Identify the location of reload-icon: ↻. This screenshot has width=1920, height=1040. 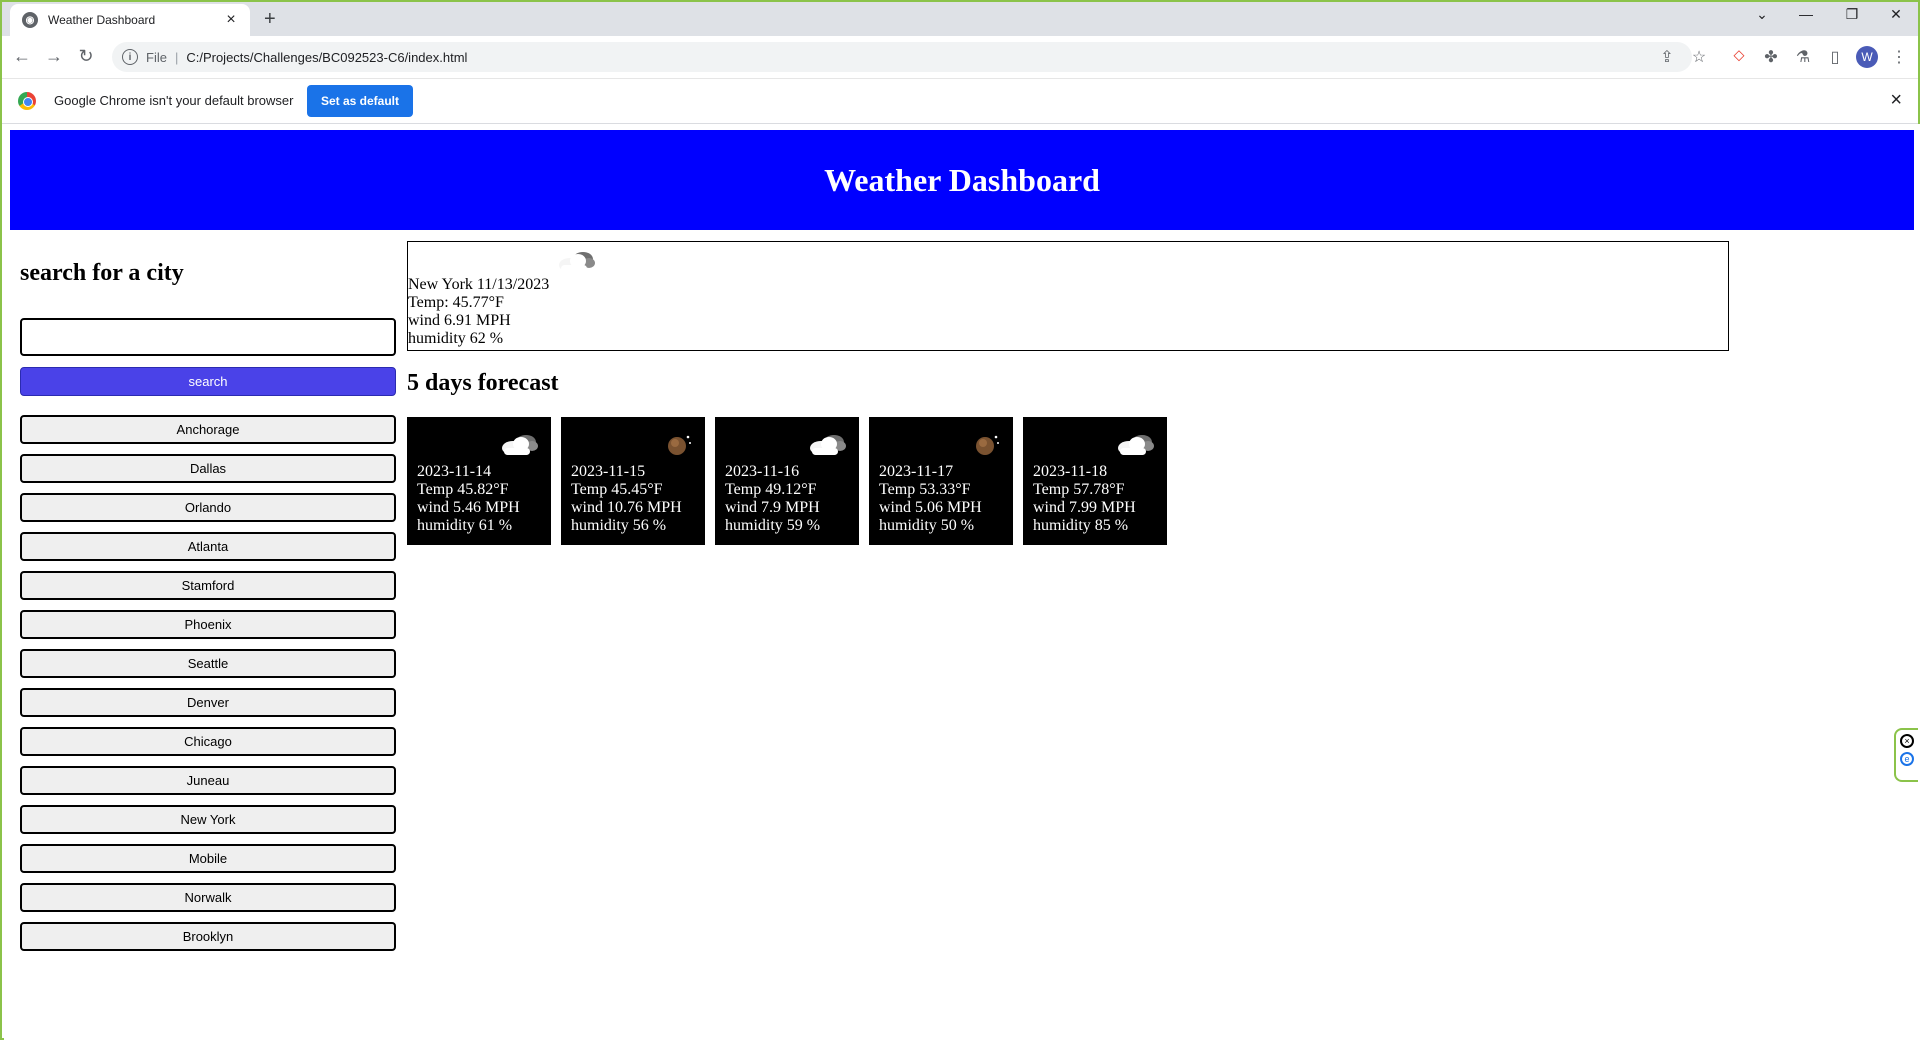
(86, 56).